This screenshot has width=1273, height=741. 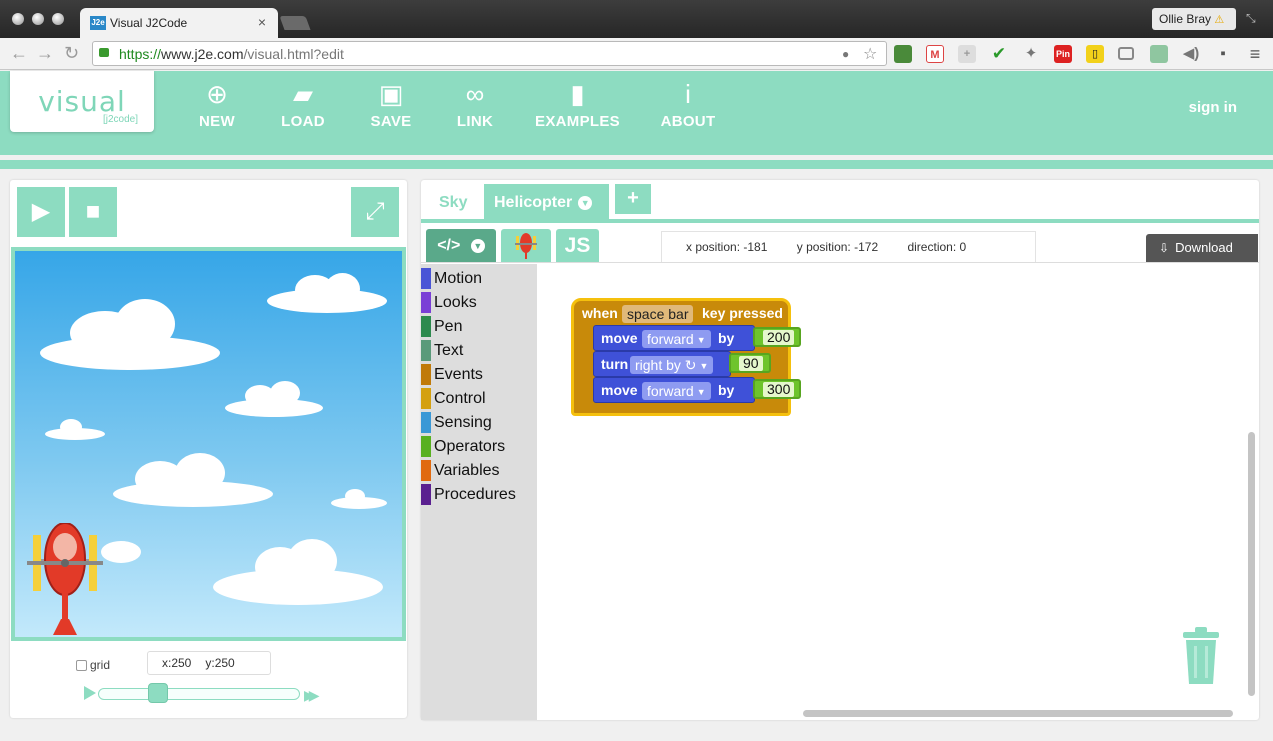 What do you see at coordinates (1063, 54) in the screenshot?
I see `extension-pinterest-icon: Pin` at bounding box center [1063, 54].